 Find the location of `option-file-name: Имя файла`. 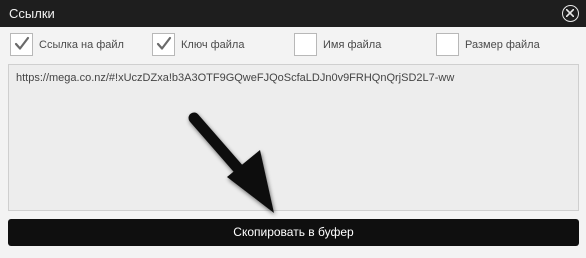

option-file-name: Имя файла is located at coordinates (349, 46).